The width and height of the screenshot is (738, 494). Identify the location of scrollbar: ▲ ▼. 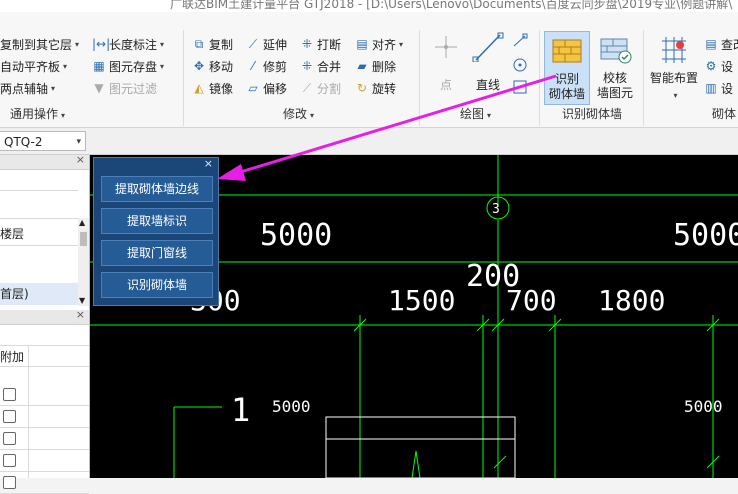
(83, 262).